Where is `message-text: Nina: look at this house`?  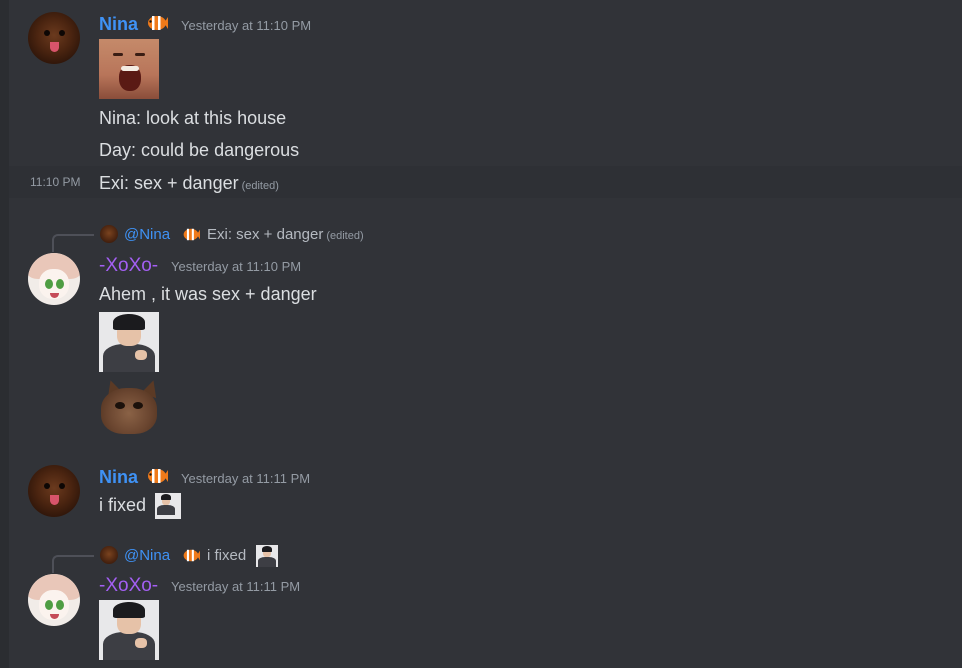 message-text: Nina: look at this house is located at coordinates (193, 118).